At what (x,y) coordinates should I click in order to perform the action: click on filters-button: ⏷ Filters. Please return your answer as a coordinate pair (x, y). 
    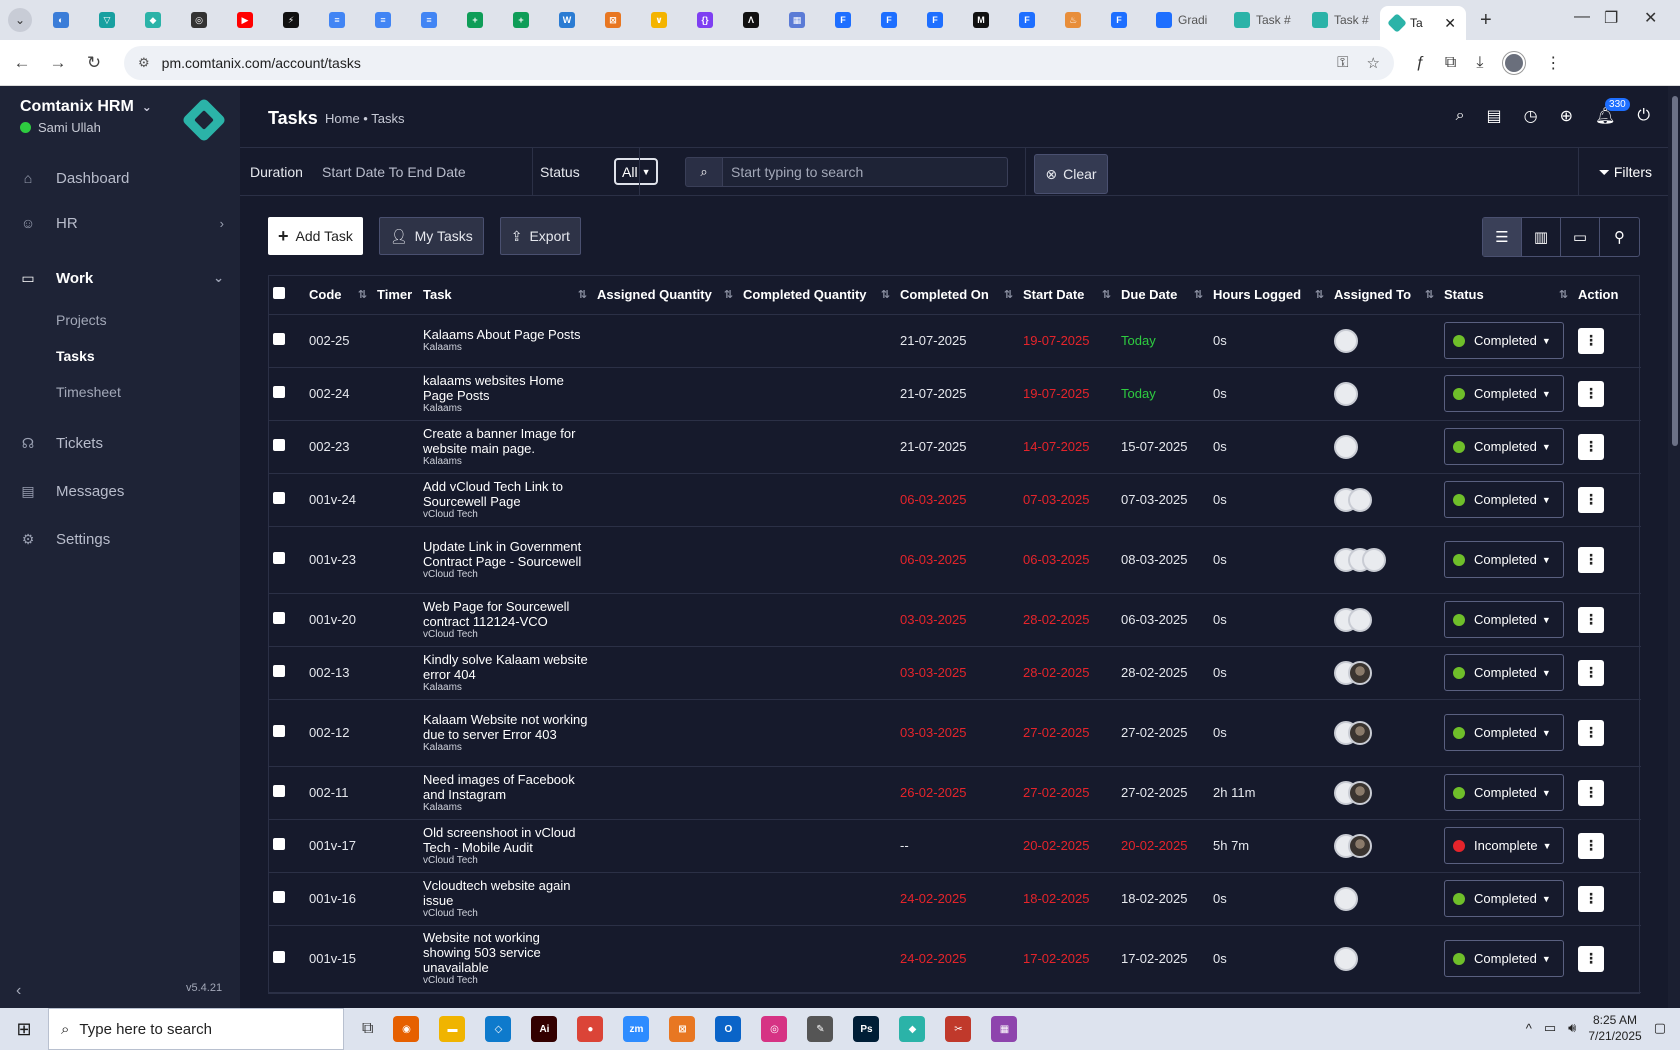
    Looking at the image, I should click on (1625, 172).